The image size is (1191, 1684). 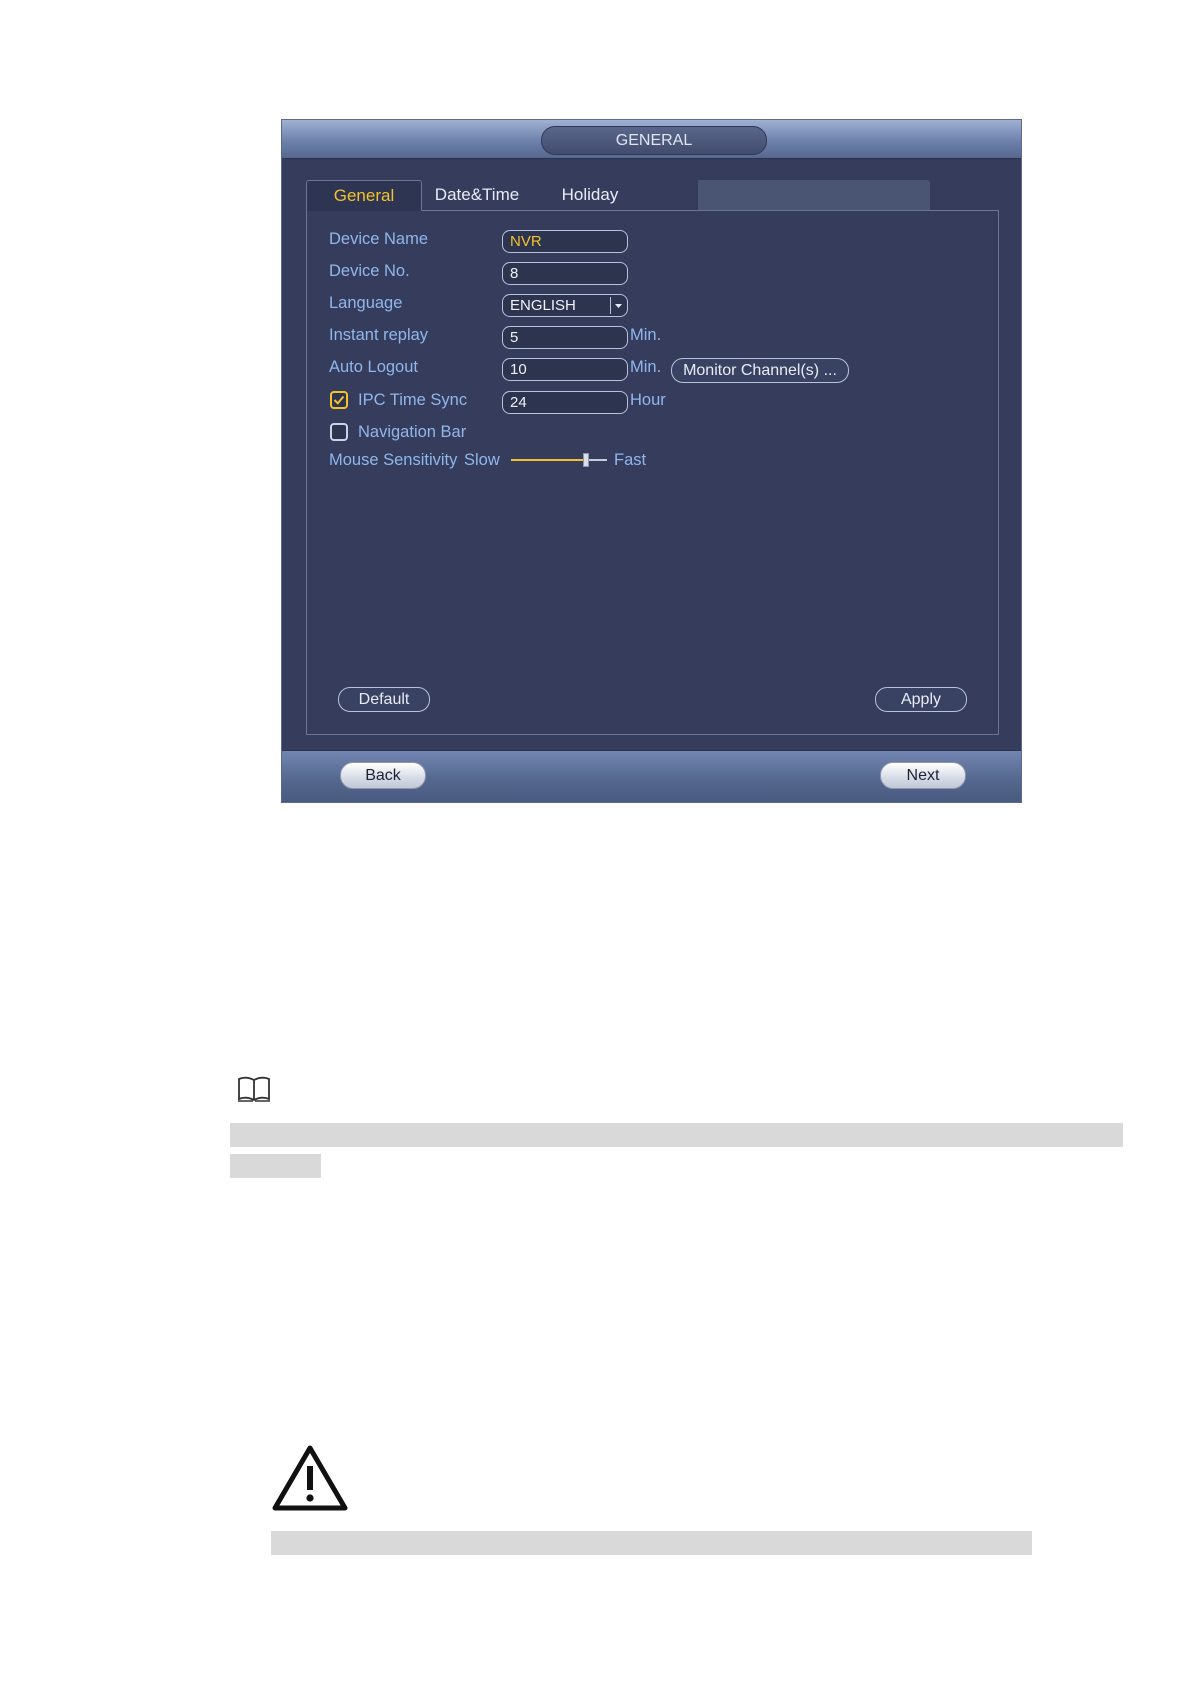 What do you see at coordinates (630, 460) in the screenshot?
I see `fast-label: Fast` at bounding box center [630, 460].